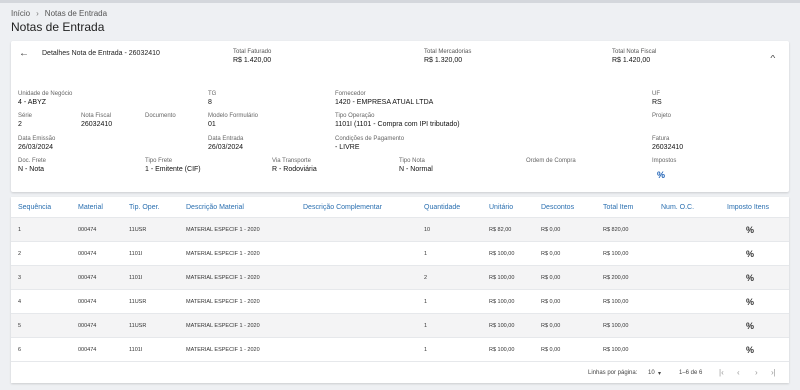  Describe the element at coordinates (144, 208) in the screenshot. I see `column-header: Tip. Oper.` at that location.